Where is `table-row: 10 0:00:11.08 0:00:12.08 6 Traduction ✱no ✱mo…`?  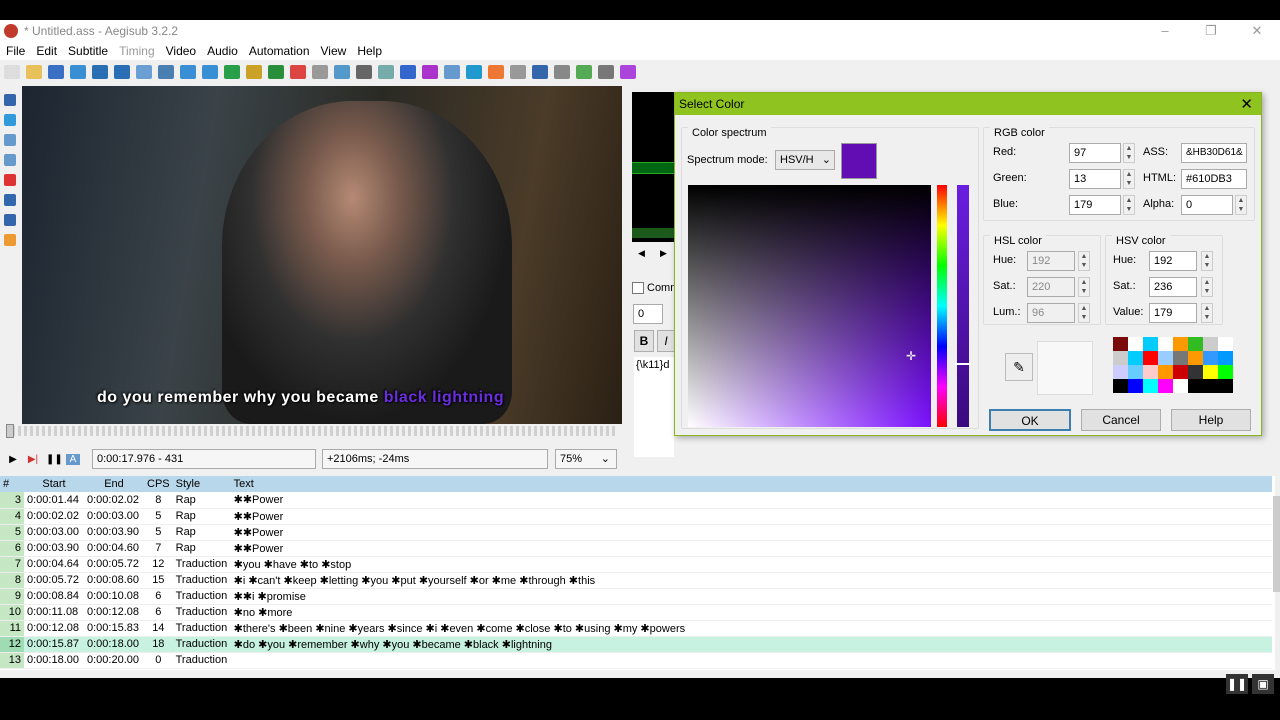
table-row: 10 0:00:11.08 0:00:12.08 6 Traduction ✱no ✱mo… is located at coordinates (636, 612).